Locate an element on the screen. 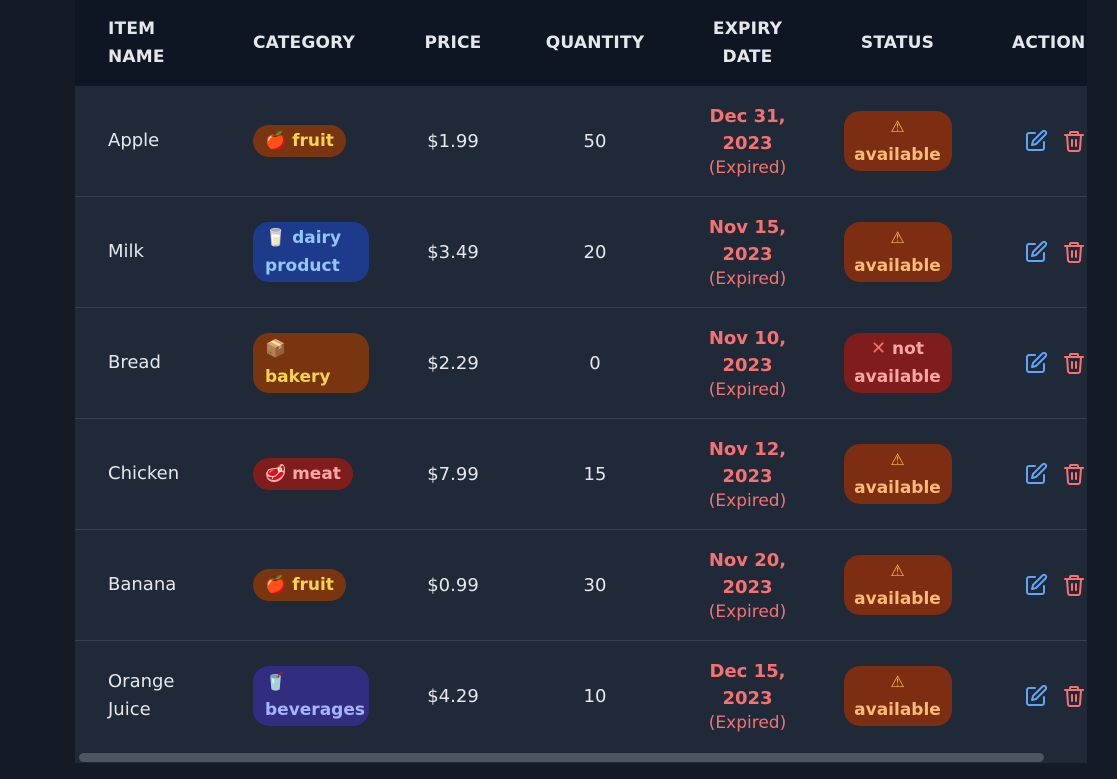 This screenshot has height=779, width=1117. item-name: Banana is located at coordinates (142, 584).